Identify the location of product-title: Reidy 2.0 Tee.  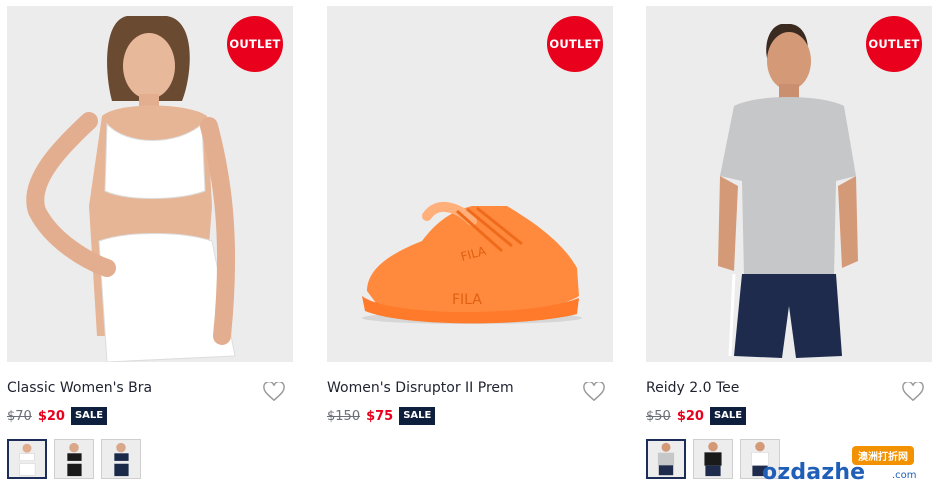
(692, 388).